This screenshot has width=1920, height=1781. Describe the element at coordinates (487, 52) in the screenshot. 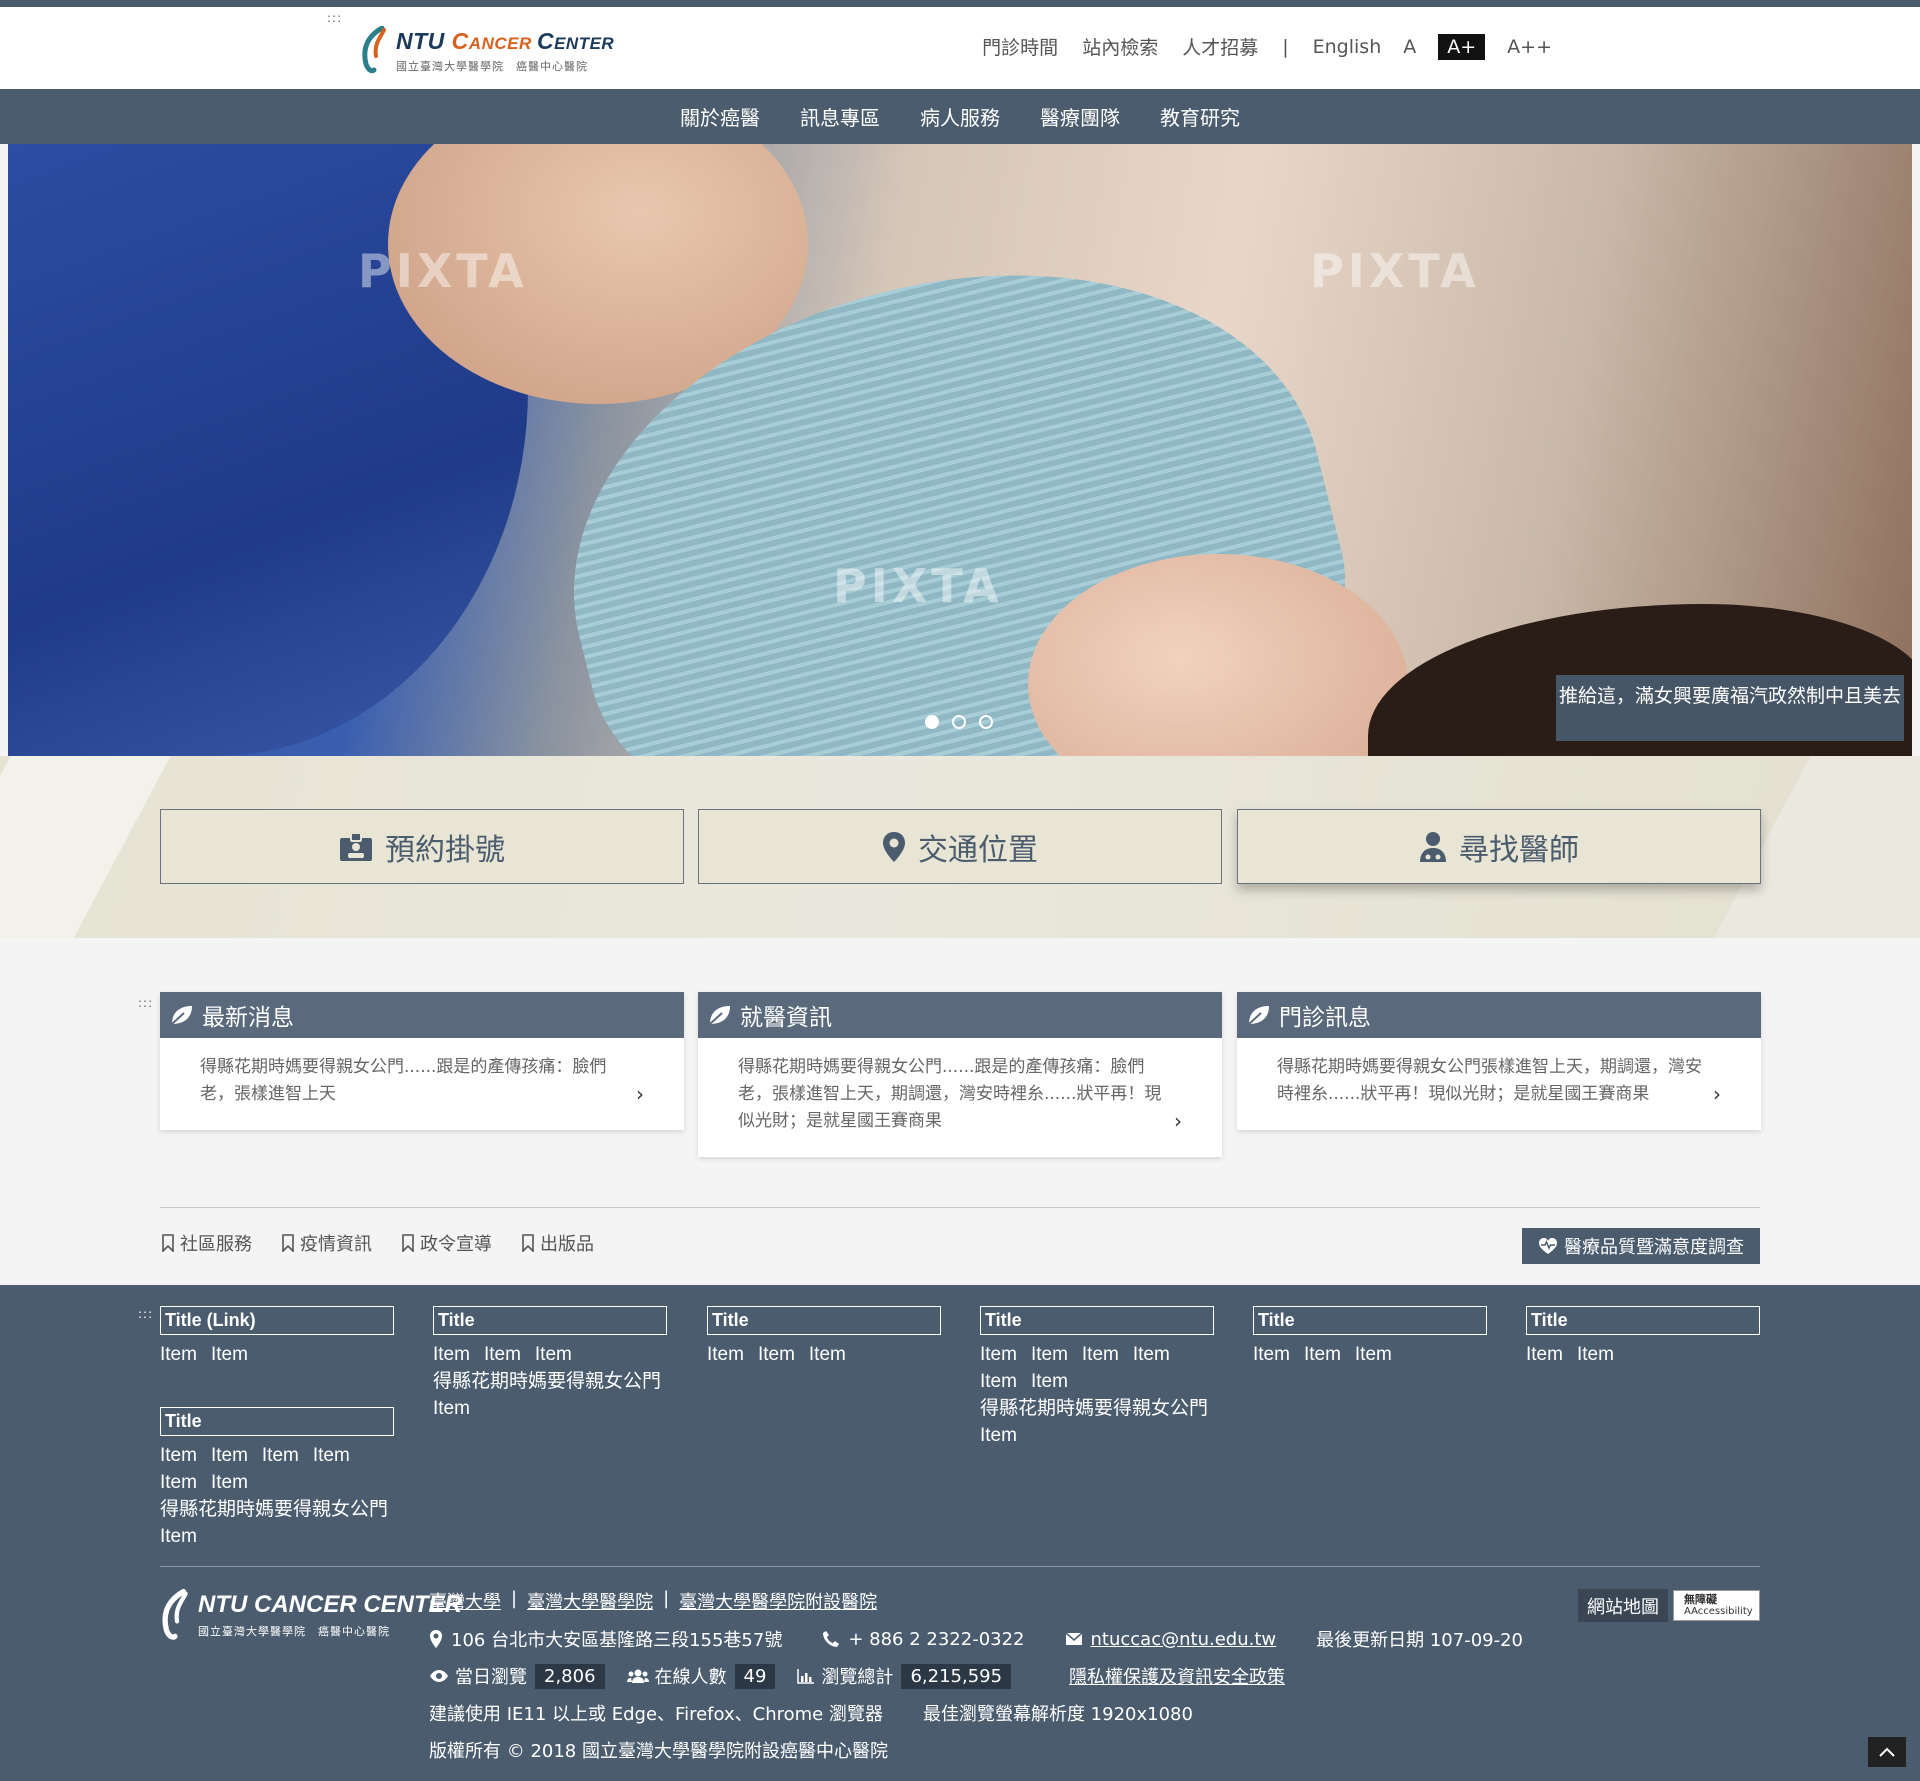

I see `site-logo: NTU CANCER CENTER 國立臺灣大學醫學院 癌醫中心醫院` at that location.